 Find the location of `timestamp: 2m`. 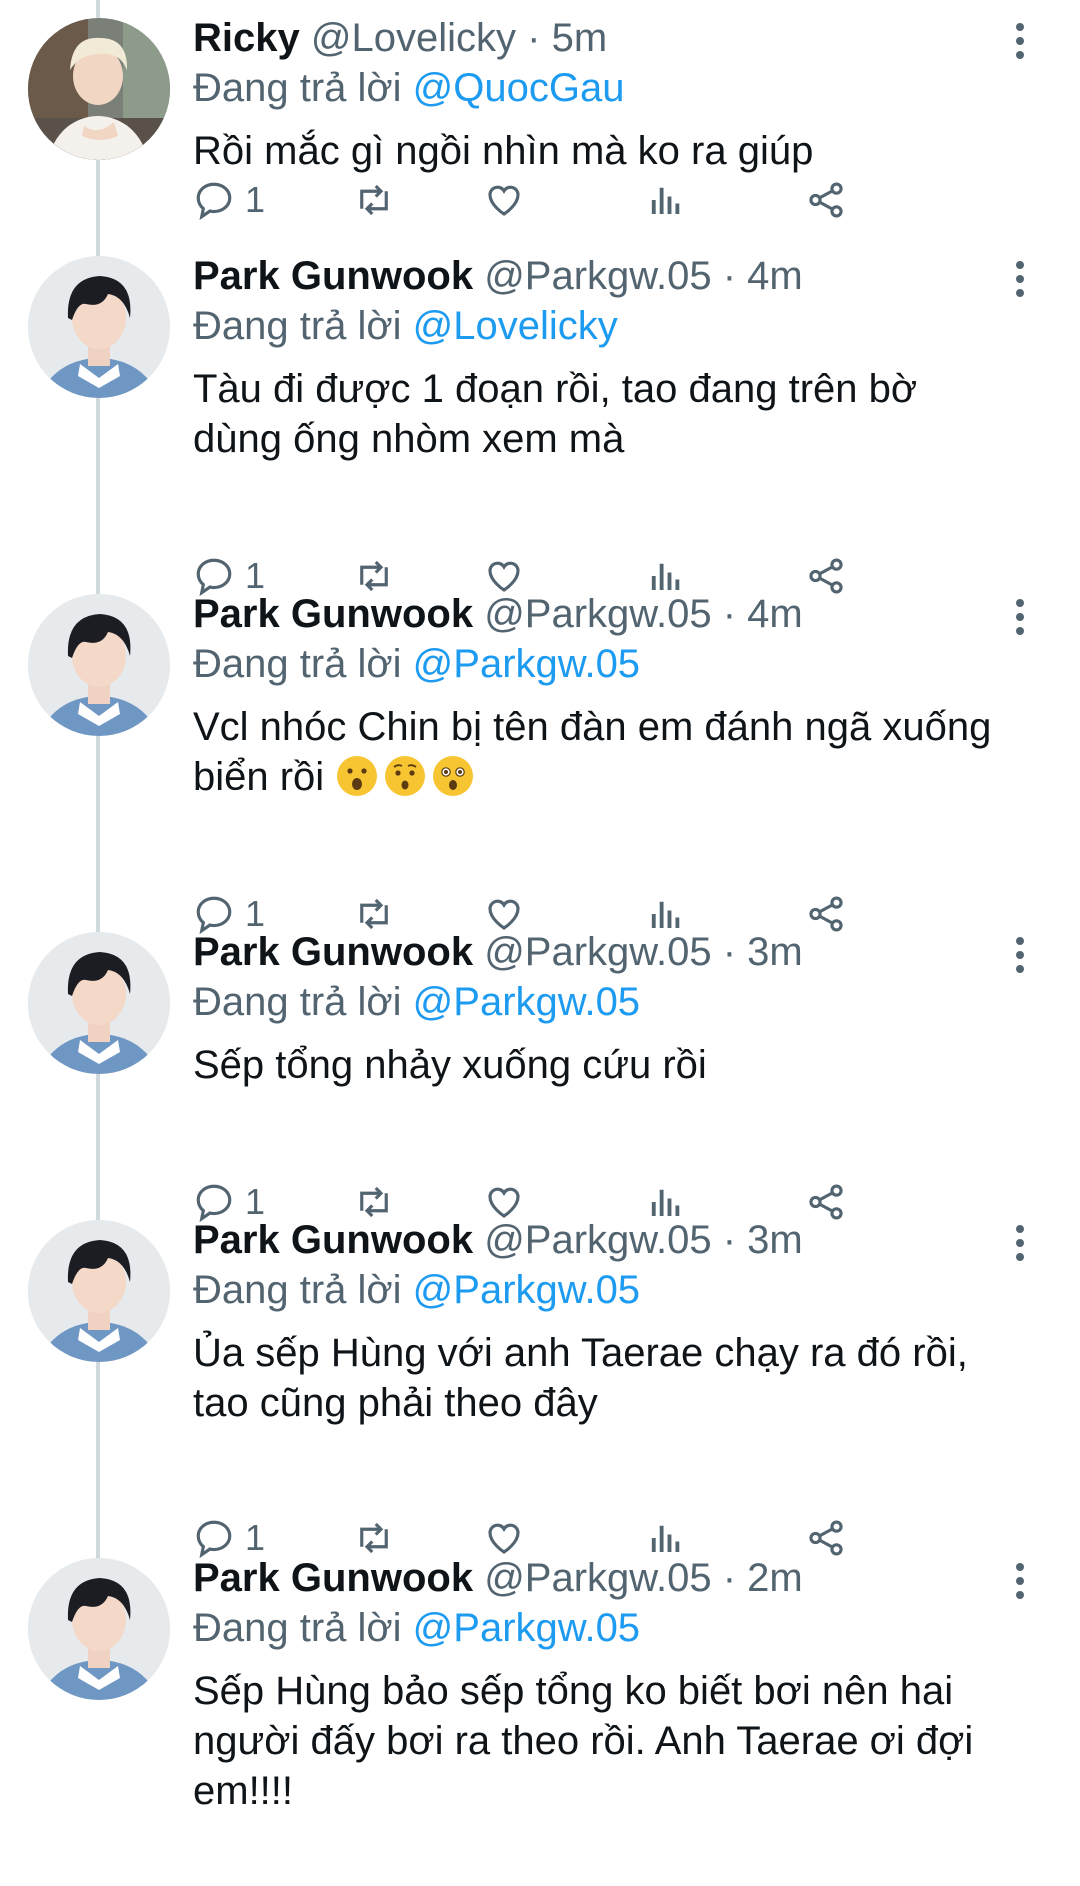

timestamp: 2m is located at coordinates (775, 1578).